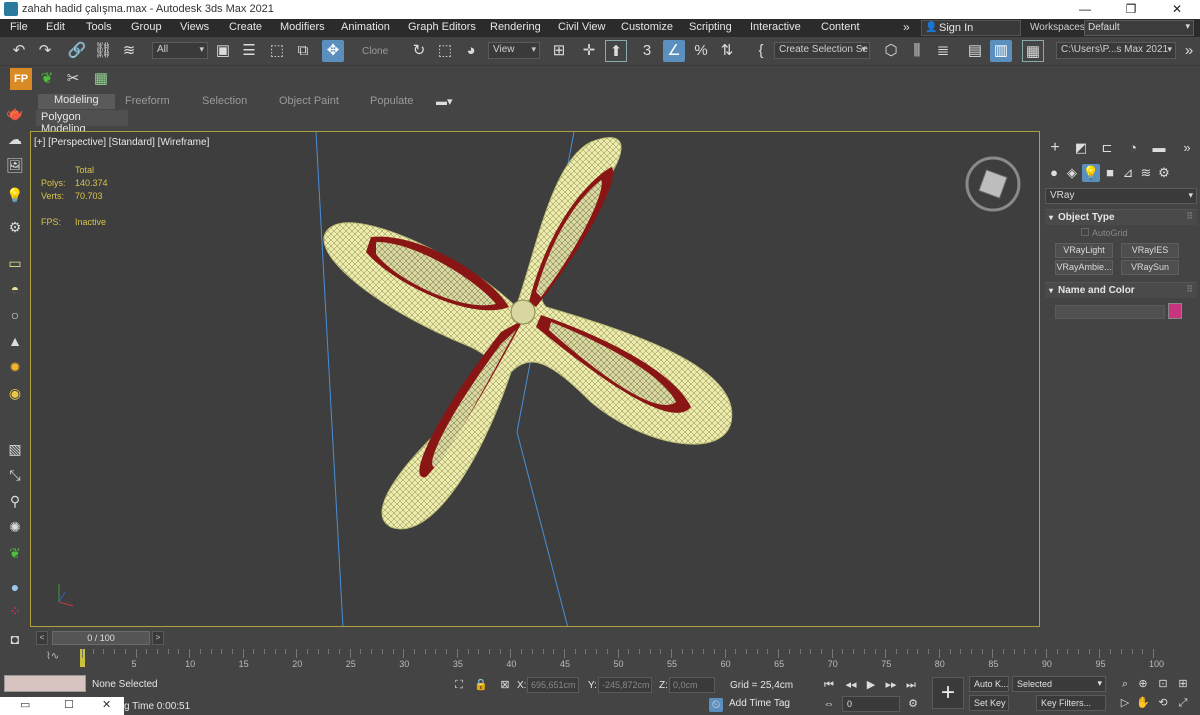 This screenshot has height=715, width=1200. I want to click on zoom-extents-icon: ⊡, so click(1163, 684).